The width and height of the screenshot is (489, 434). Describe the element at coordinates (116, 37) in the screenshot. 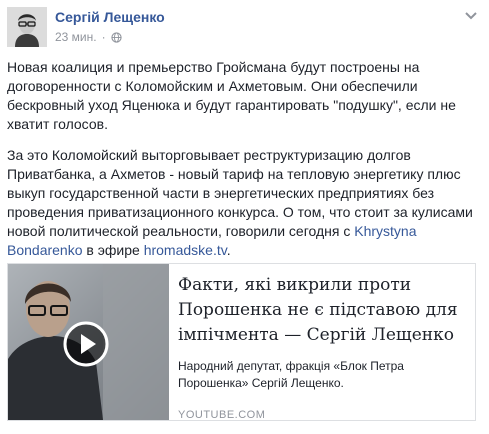

I see `globe-icon` at that location.